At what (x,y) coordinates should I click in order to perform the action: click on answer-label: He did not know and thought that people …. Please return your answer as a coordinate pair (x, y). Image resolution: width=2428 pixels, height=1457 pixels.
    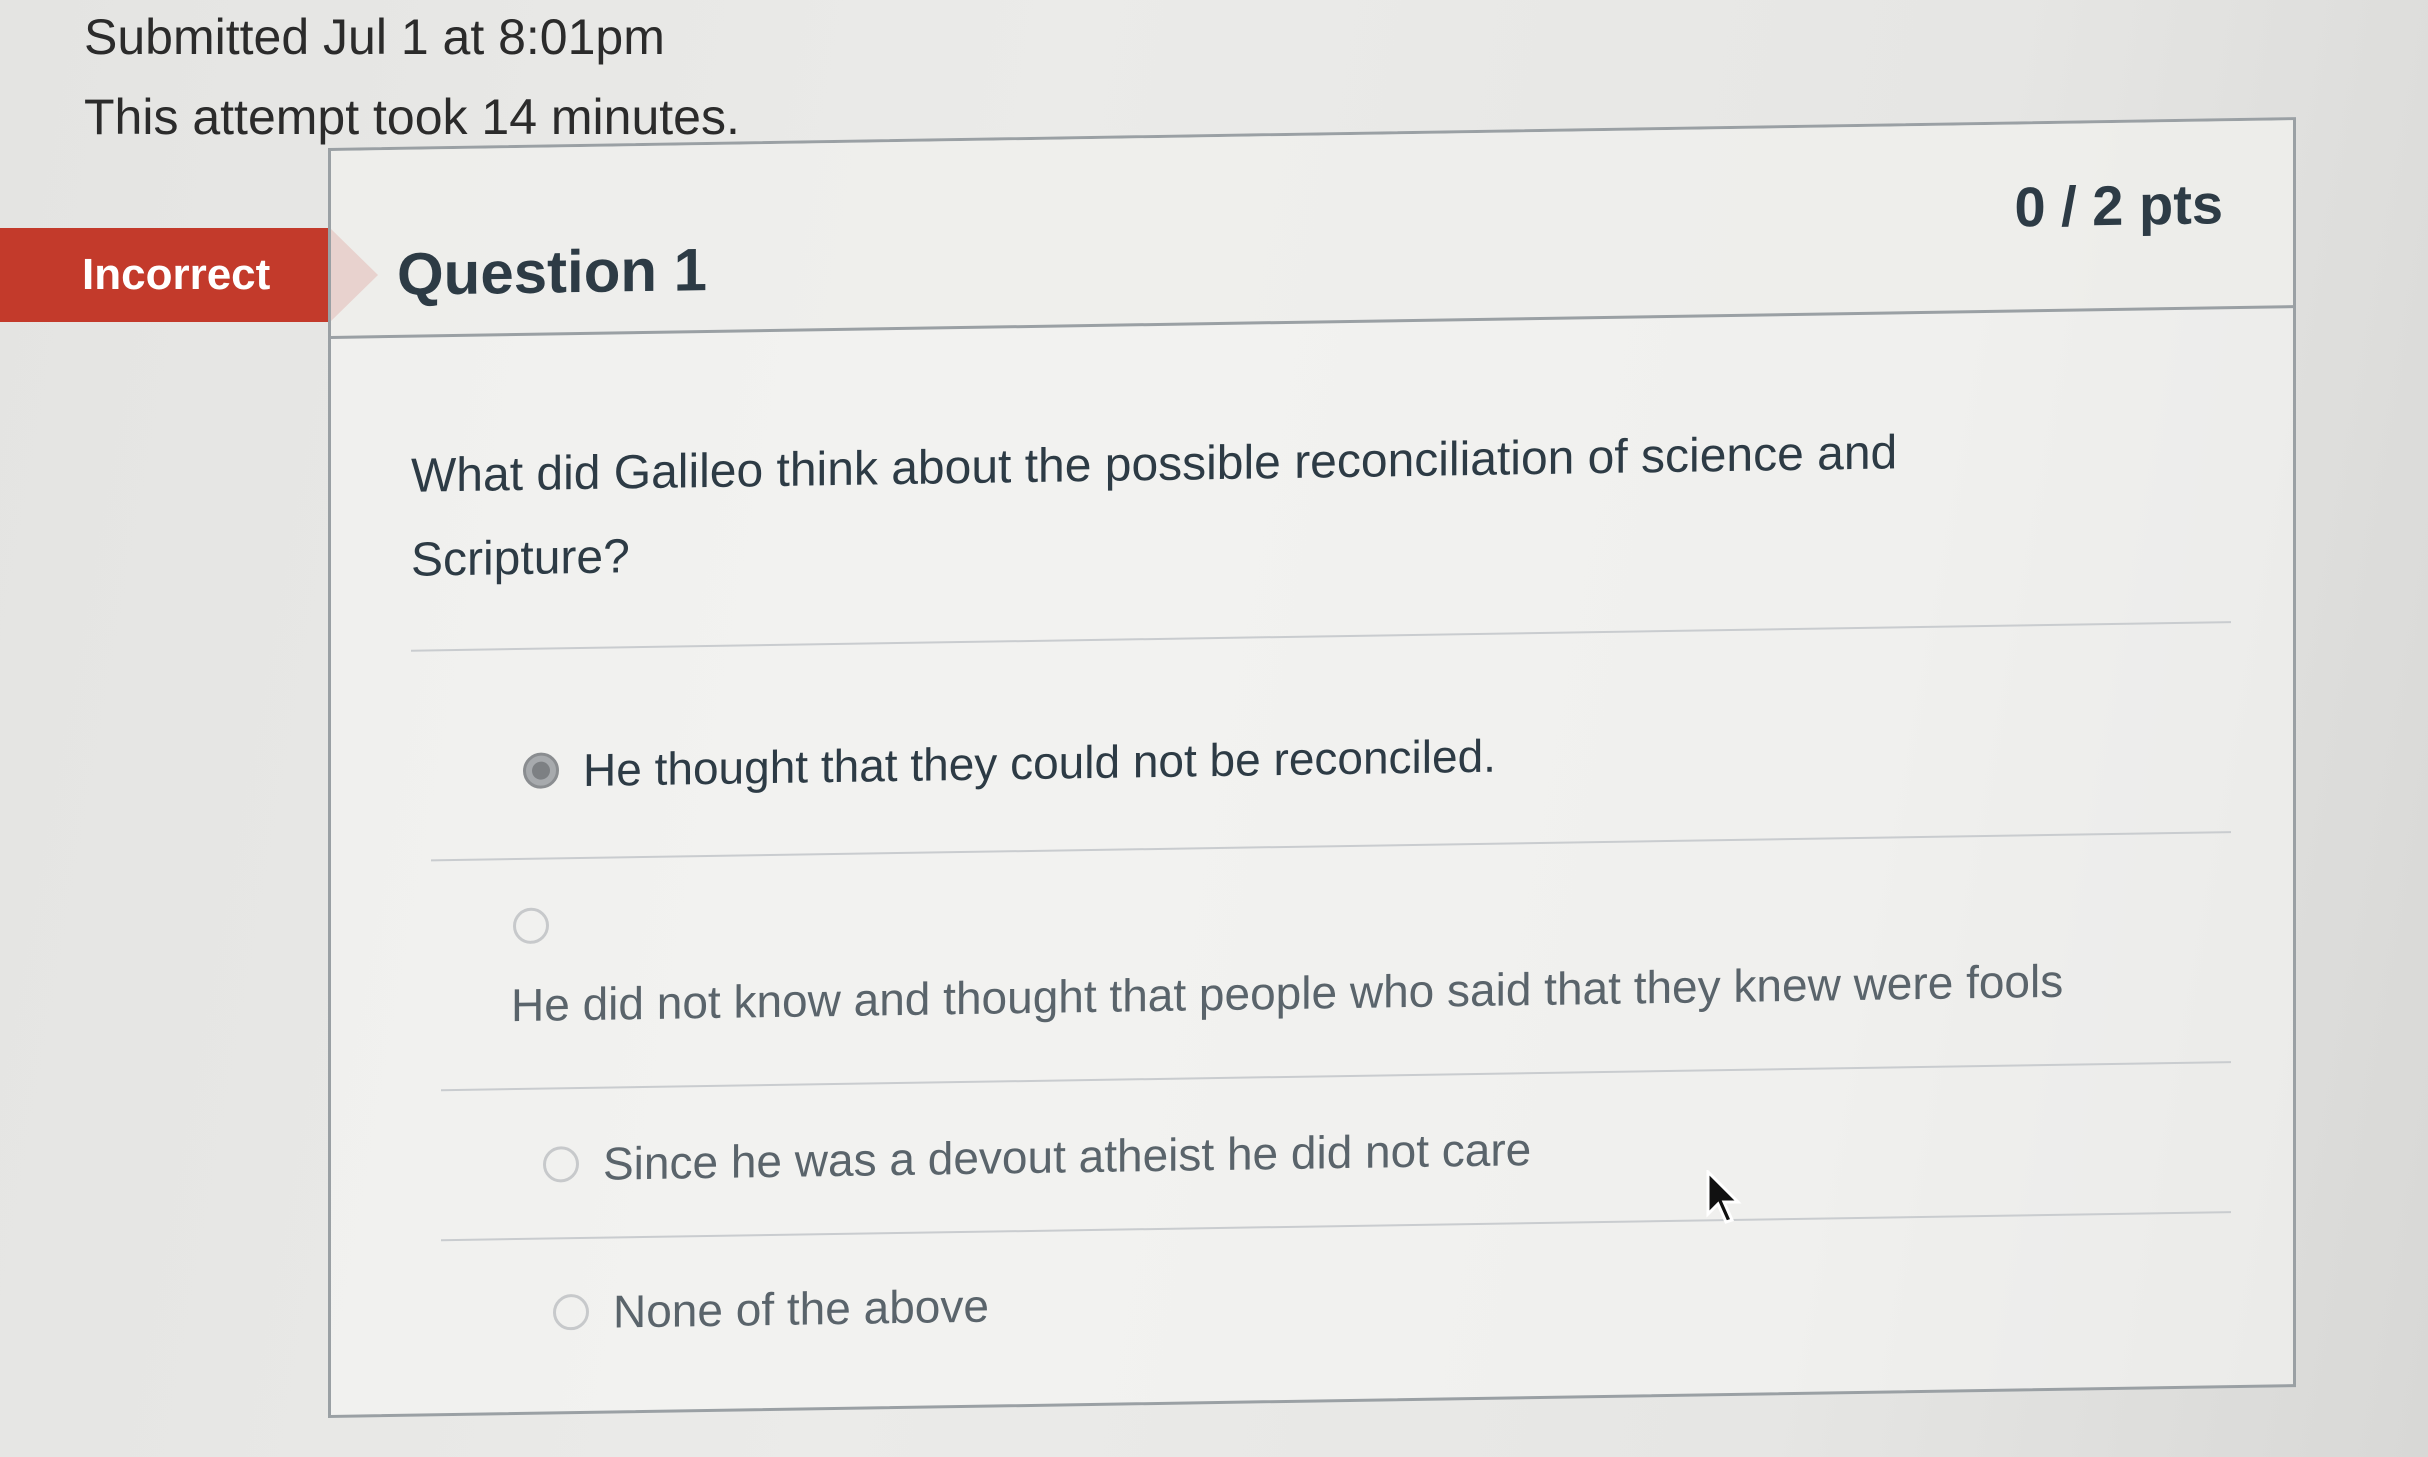
    Looking at the image, I should click on (1287, 993).